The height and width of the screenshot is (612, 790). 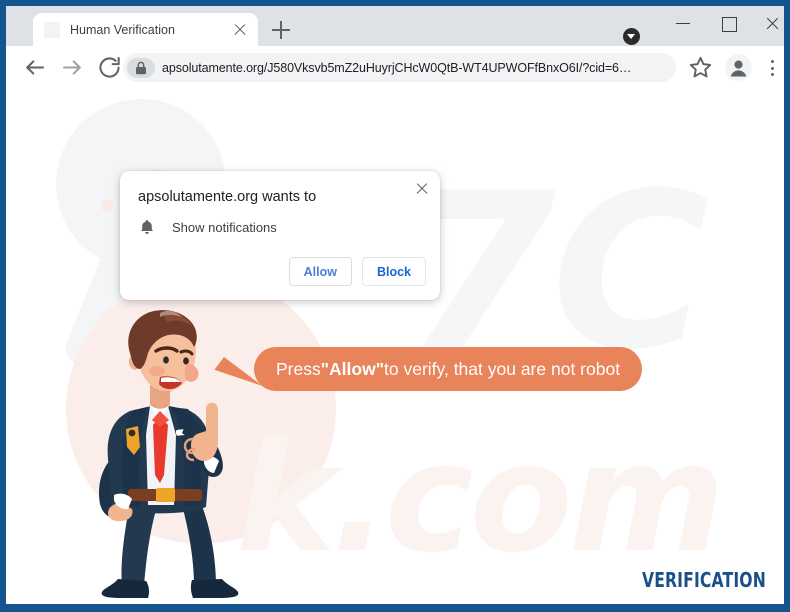 I want to click on close-icon, so click(x=422, y=188).